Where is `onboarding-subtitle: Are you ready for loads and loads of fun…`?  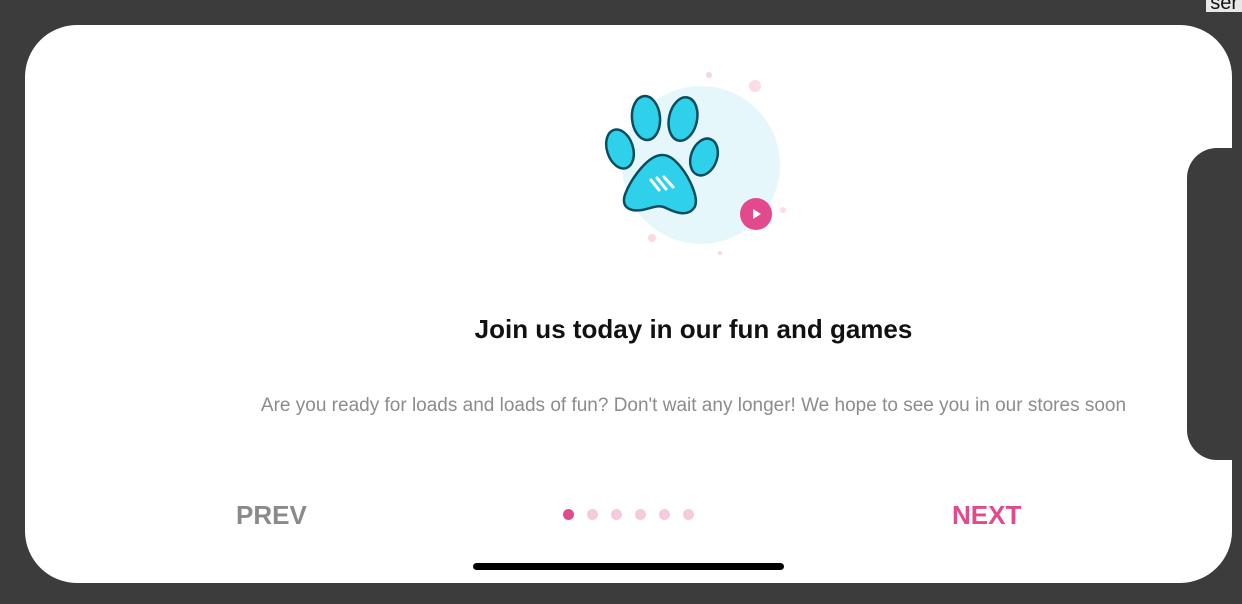
onboarding-subtitle: Are you ready for loads and loads of fun… is located at coordinates (693, 405).